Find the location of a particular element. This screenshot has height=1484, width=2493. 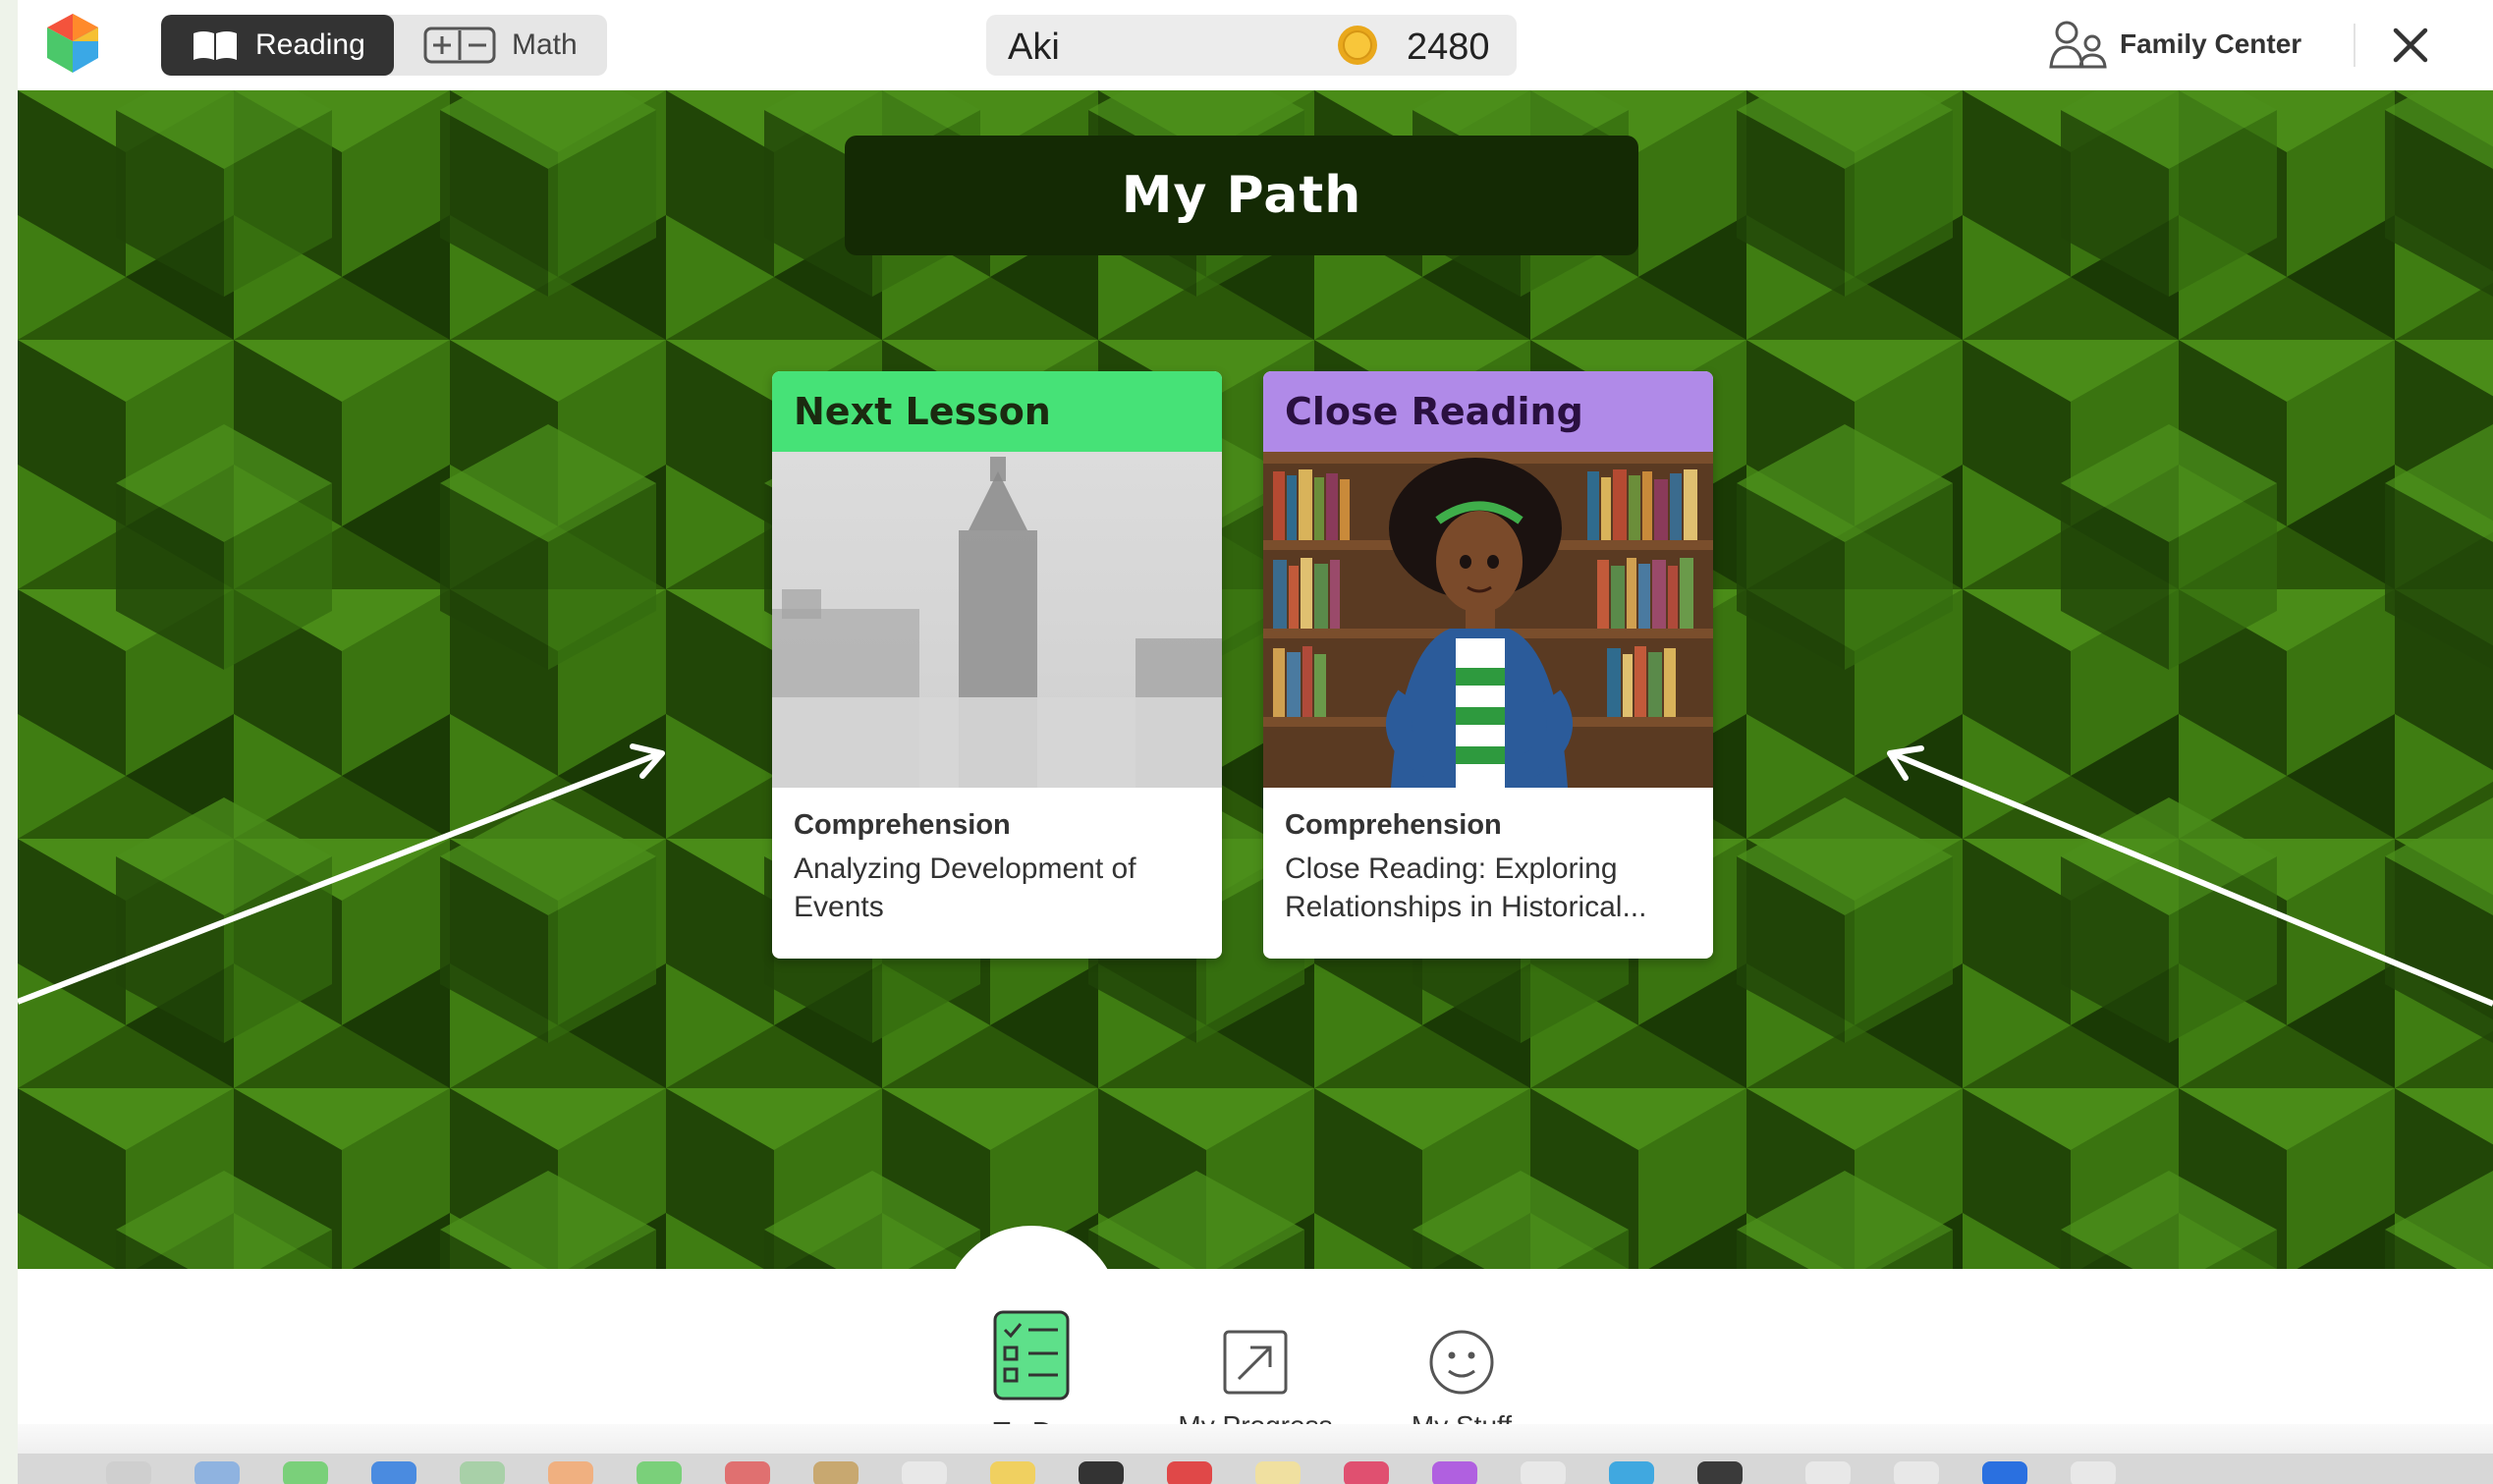

tab-math: Math is located at coordinates (500, 45).